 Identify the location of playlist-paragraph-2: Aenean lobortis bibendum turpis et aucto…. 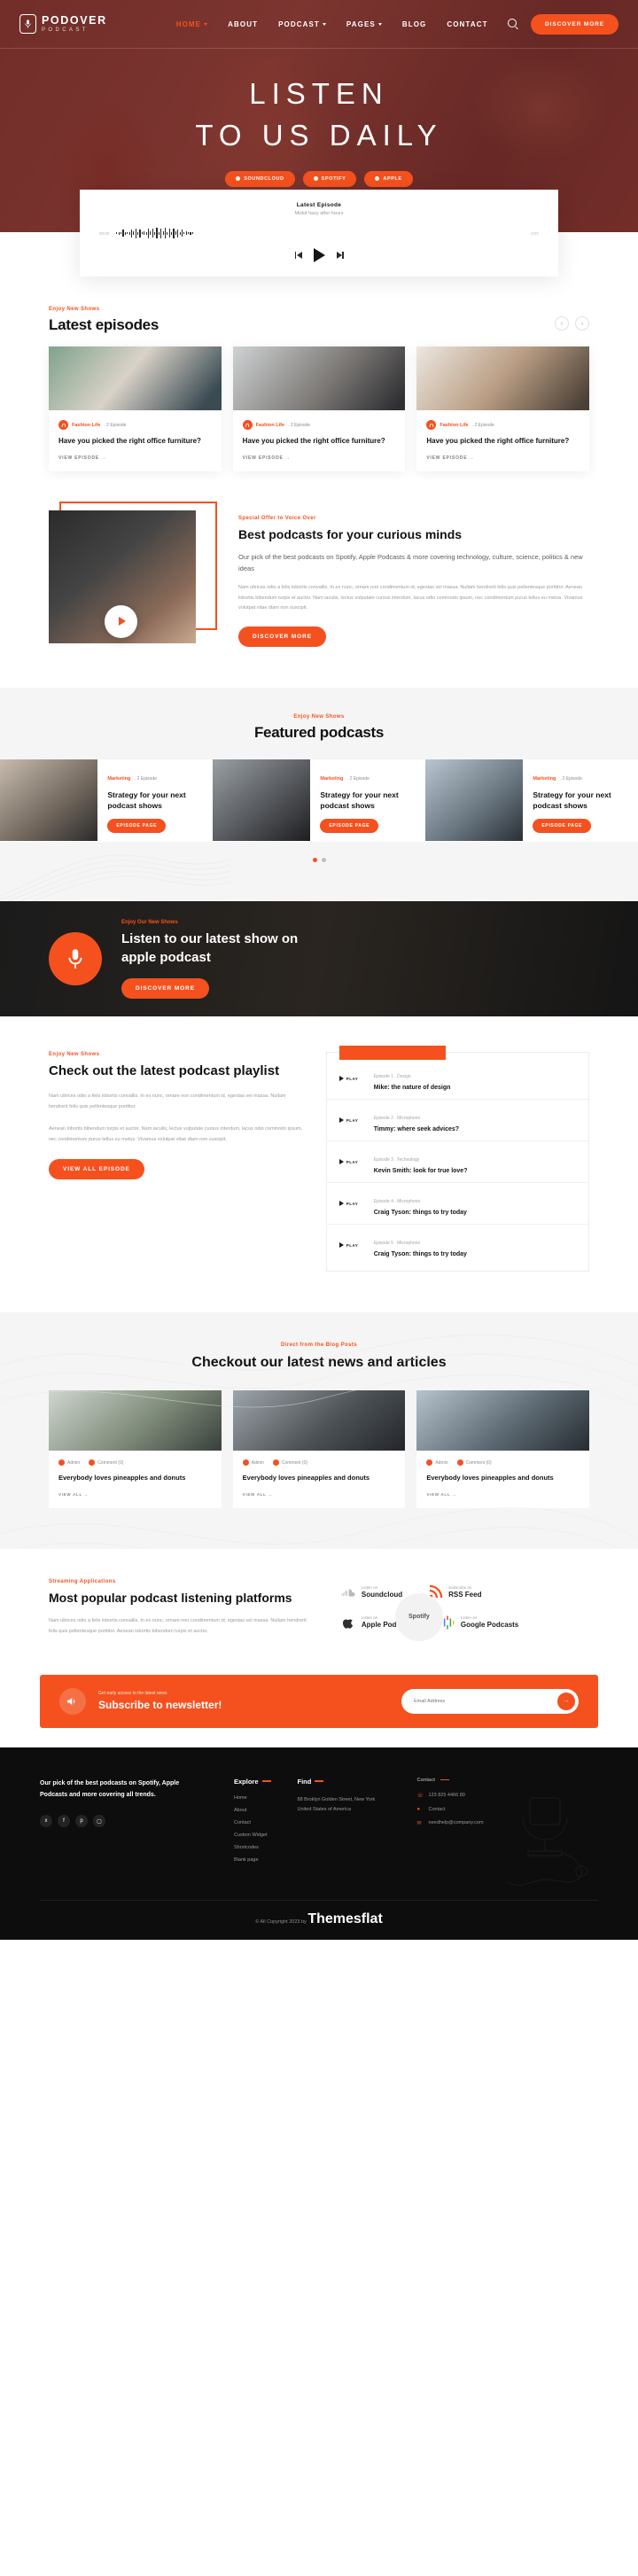
(176, 1134).